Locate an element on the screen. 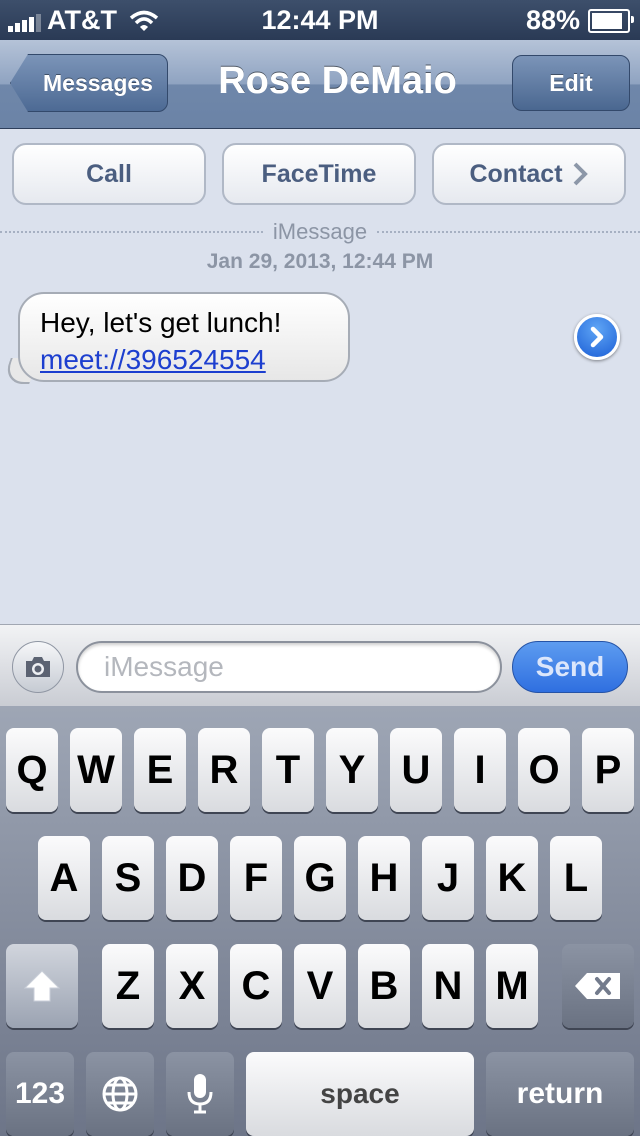 The width and height of the screenshot is (640, 1136). call-button: Call is located at coordinates (109, 174).